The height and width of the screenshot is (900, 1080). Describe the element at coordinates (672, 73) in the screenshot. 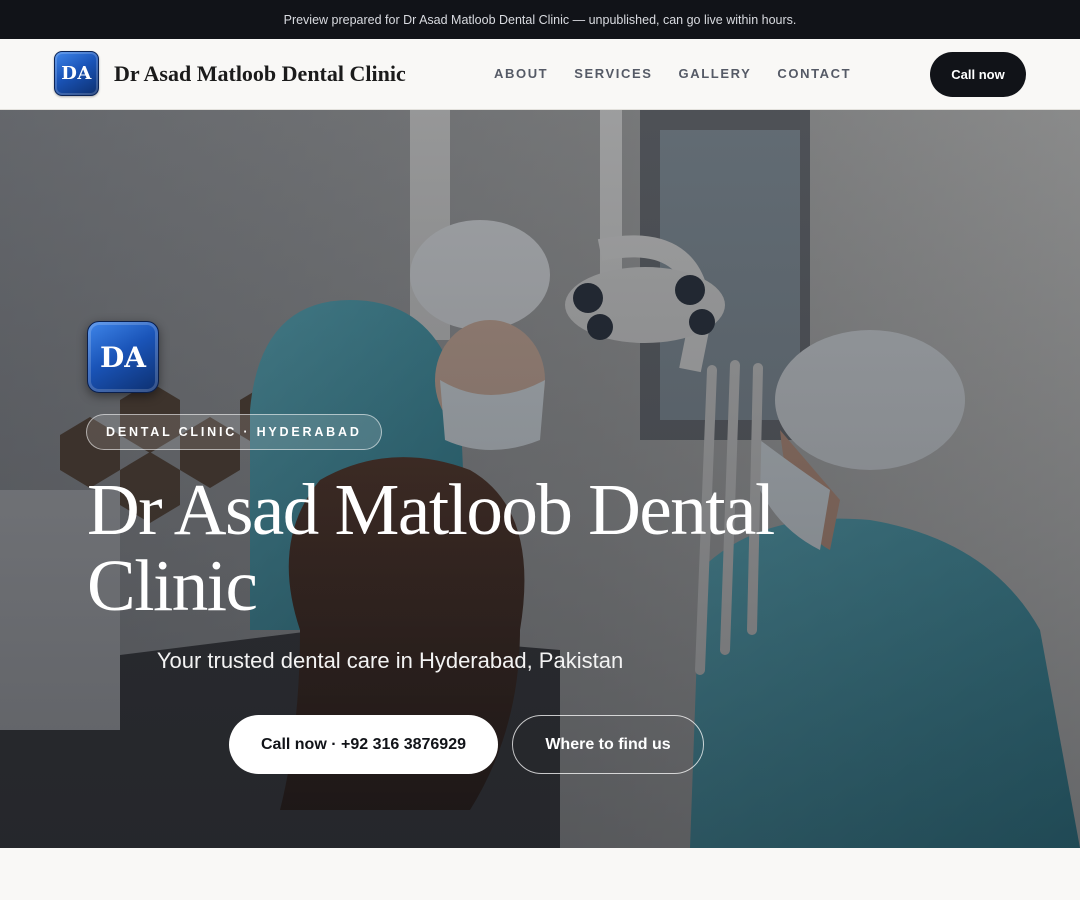

I see `main-nav: ABOUT SERVICES GALLERY CONTACT` at that location.